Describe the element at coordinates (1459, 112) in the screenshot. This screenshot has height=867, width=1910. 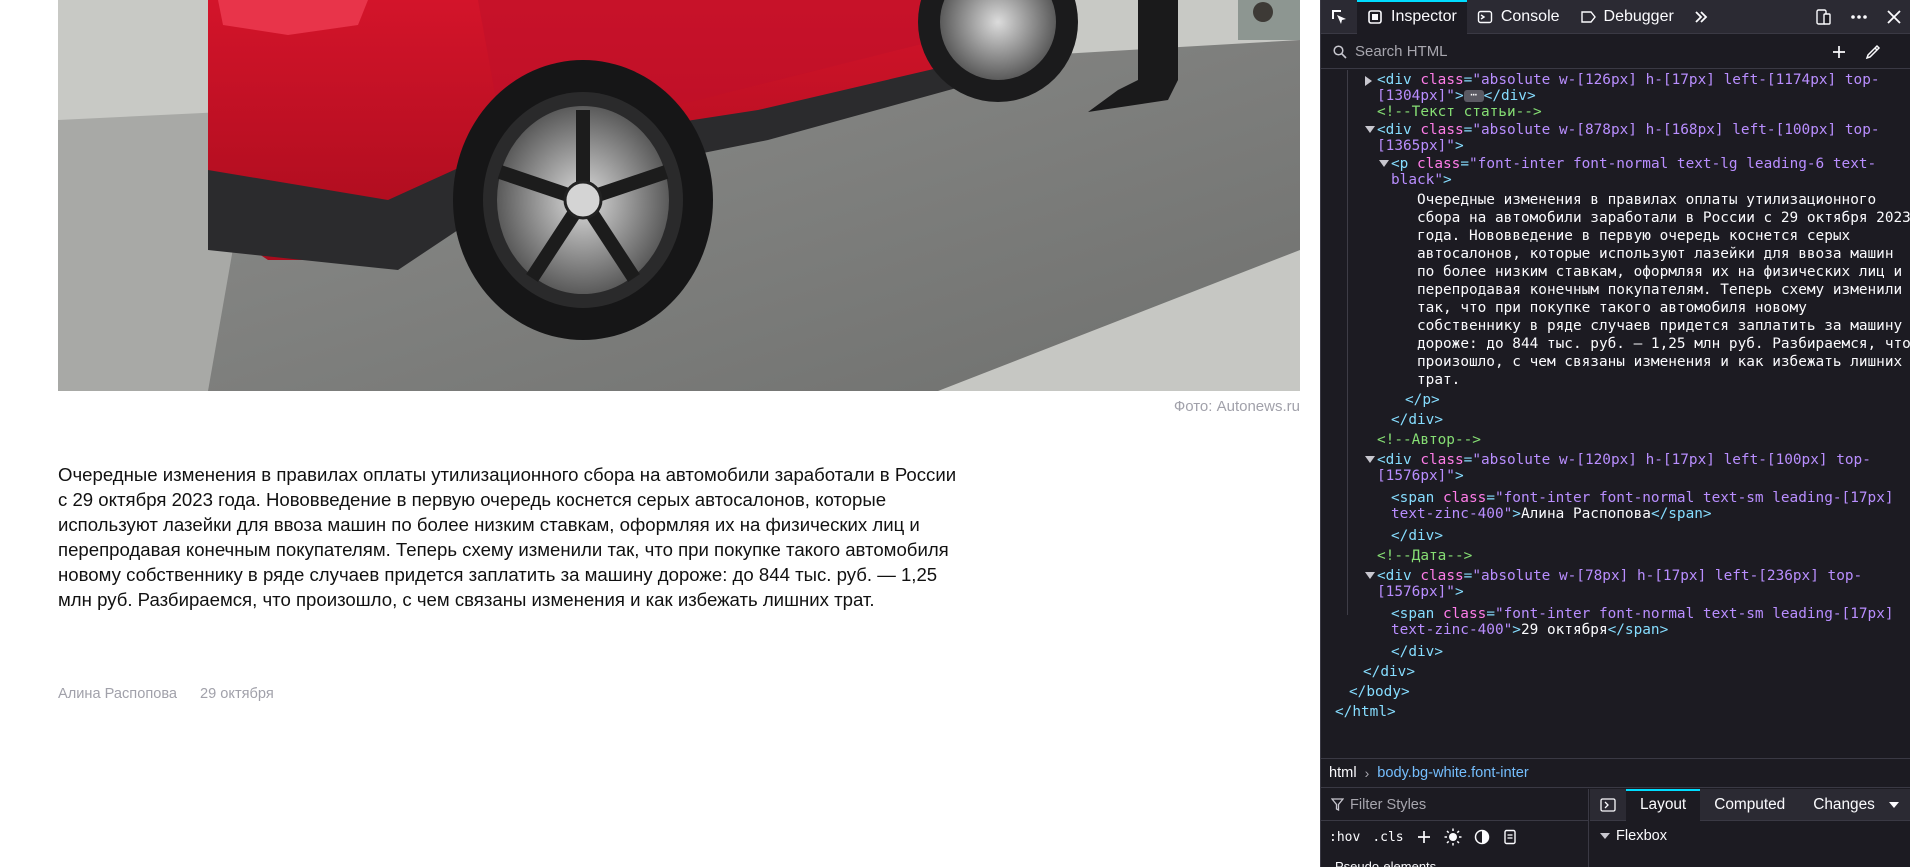
I see `markup-comment: <!--Текст статьи-->` at that location.